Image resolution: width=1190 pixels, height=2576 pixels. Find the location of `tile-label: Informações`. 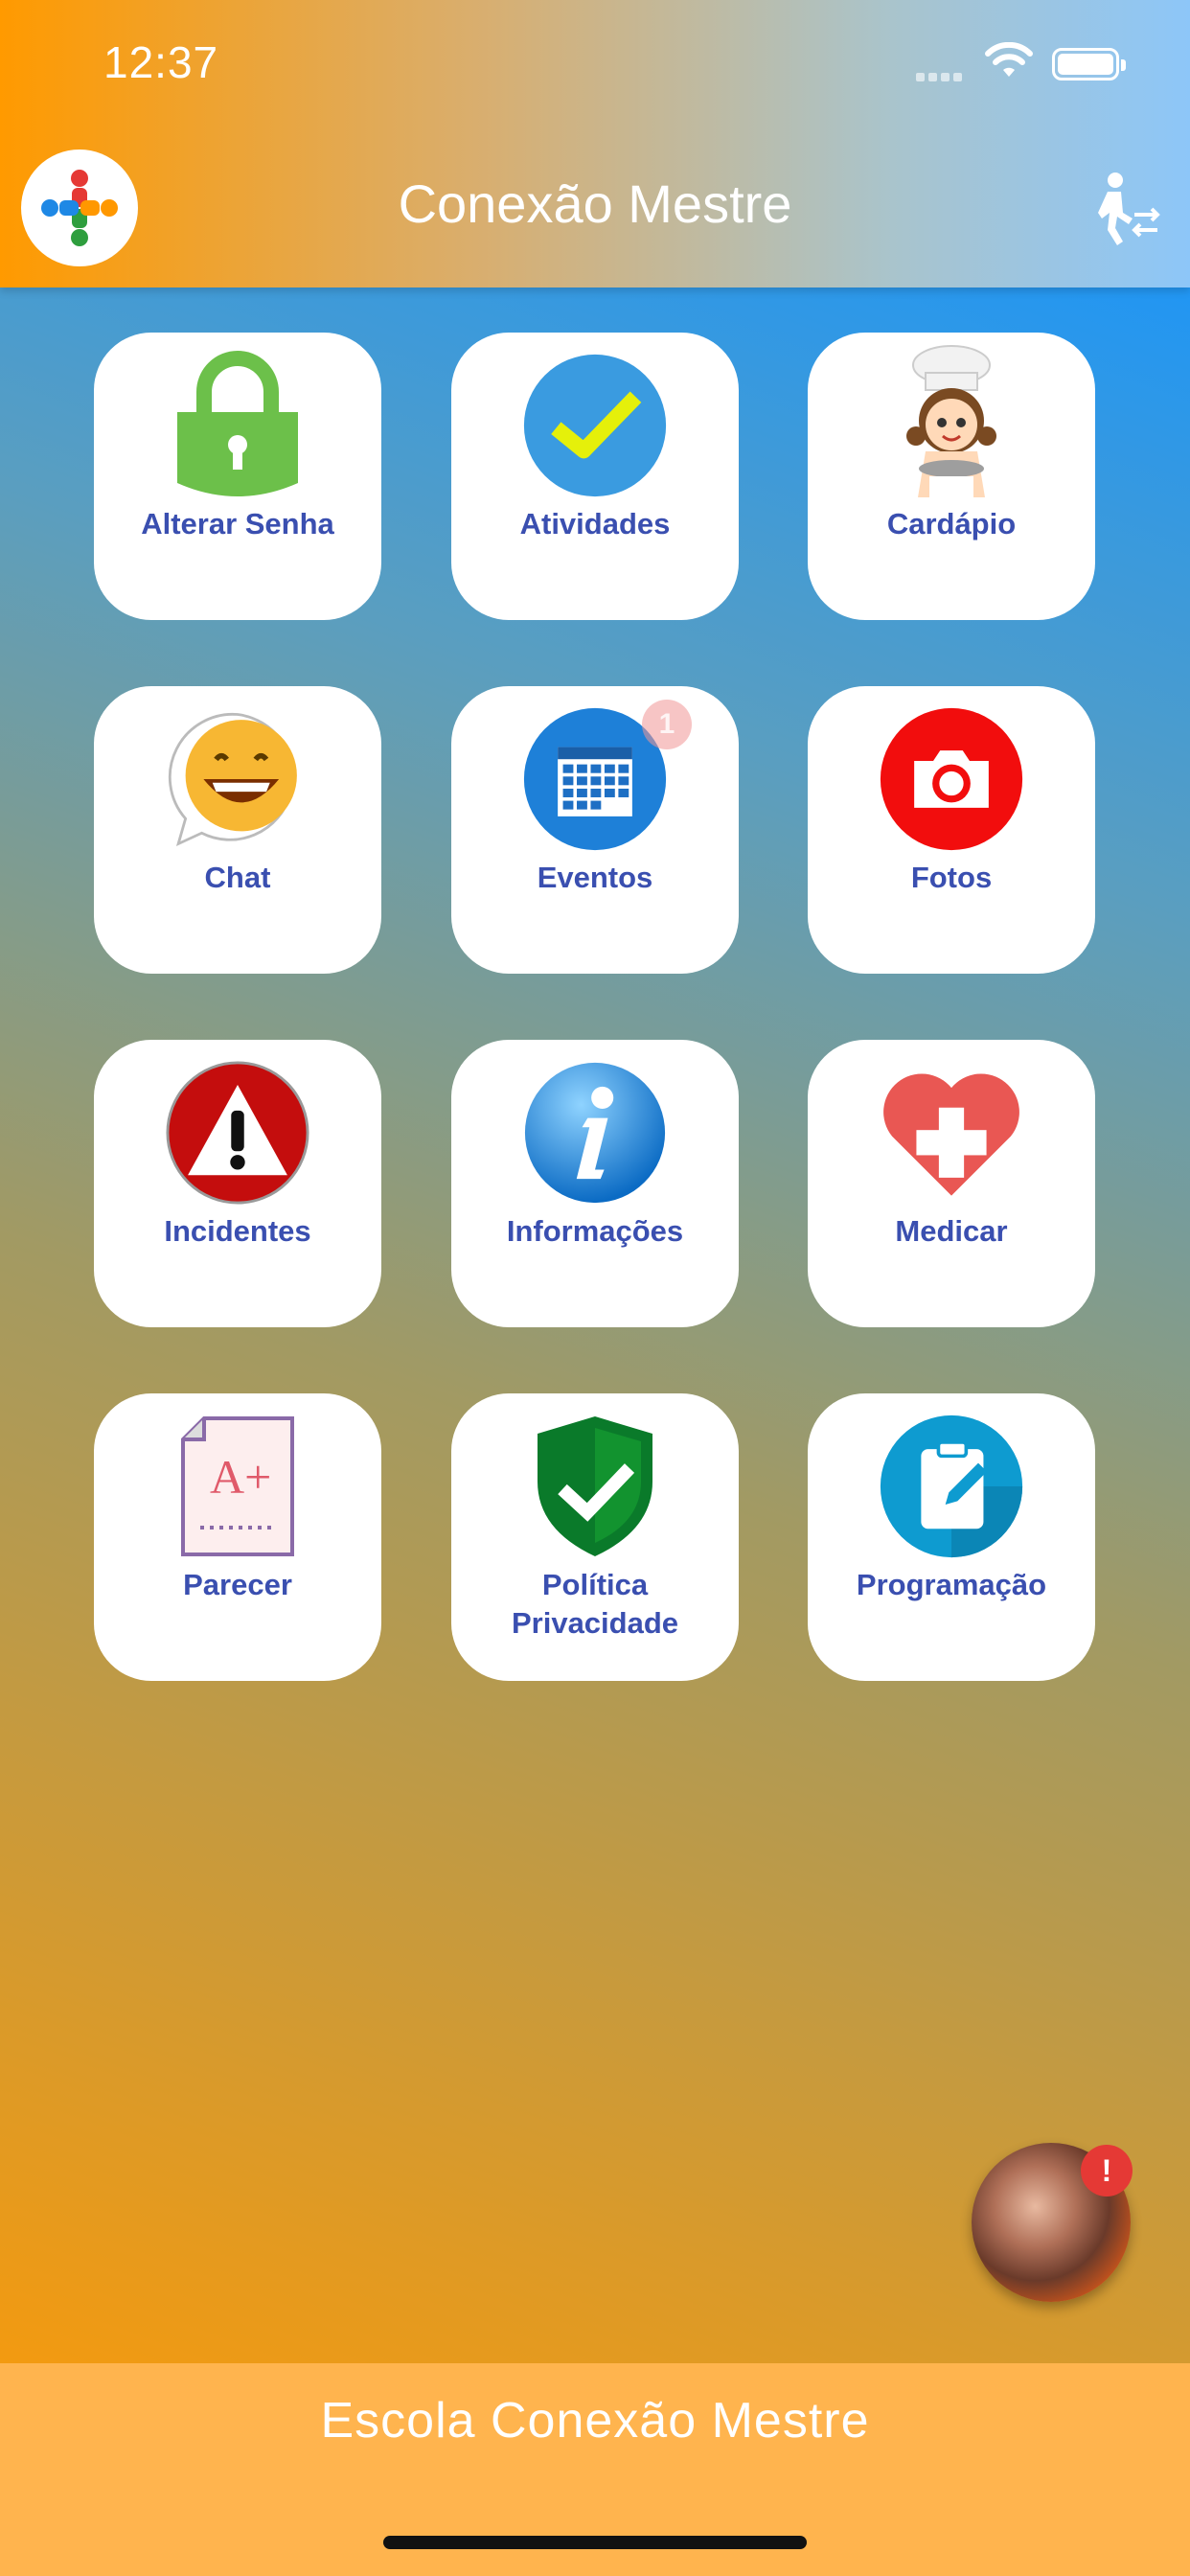

tile-label: Informações is located at coordinates (595, 1231).